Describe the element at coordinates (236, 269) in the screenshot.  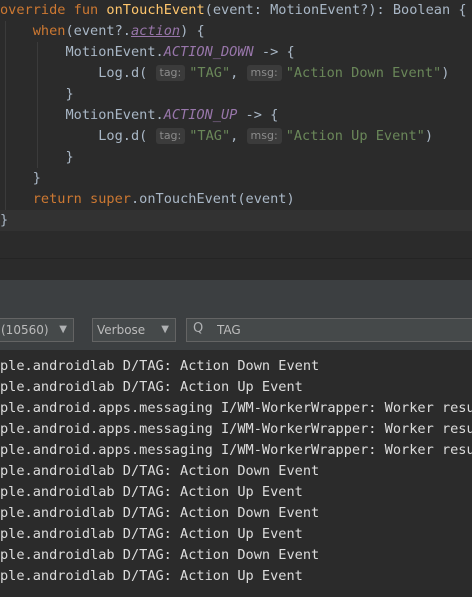
I see `editor-bottom-area` at that location.